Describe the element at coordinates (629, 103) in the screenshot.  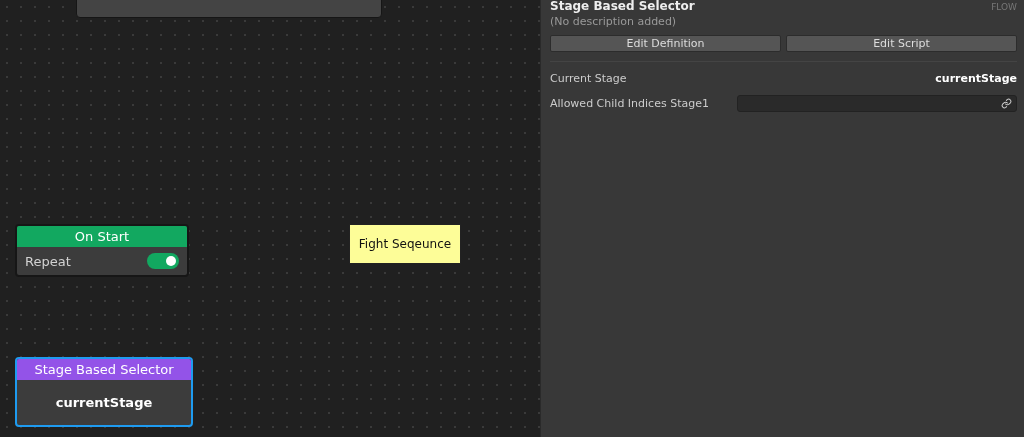
I see `field-label: Allowed Child Indices Stage1` at that location.